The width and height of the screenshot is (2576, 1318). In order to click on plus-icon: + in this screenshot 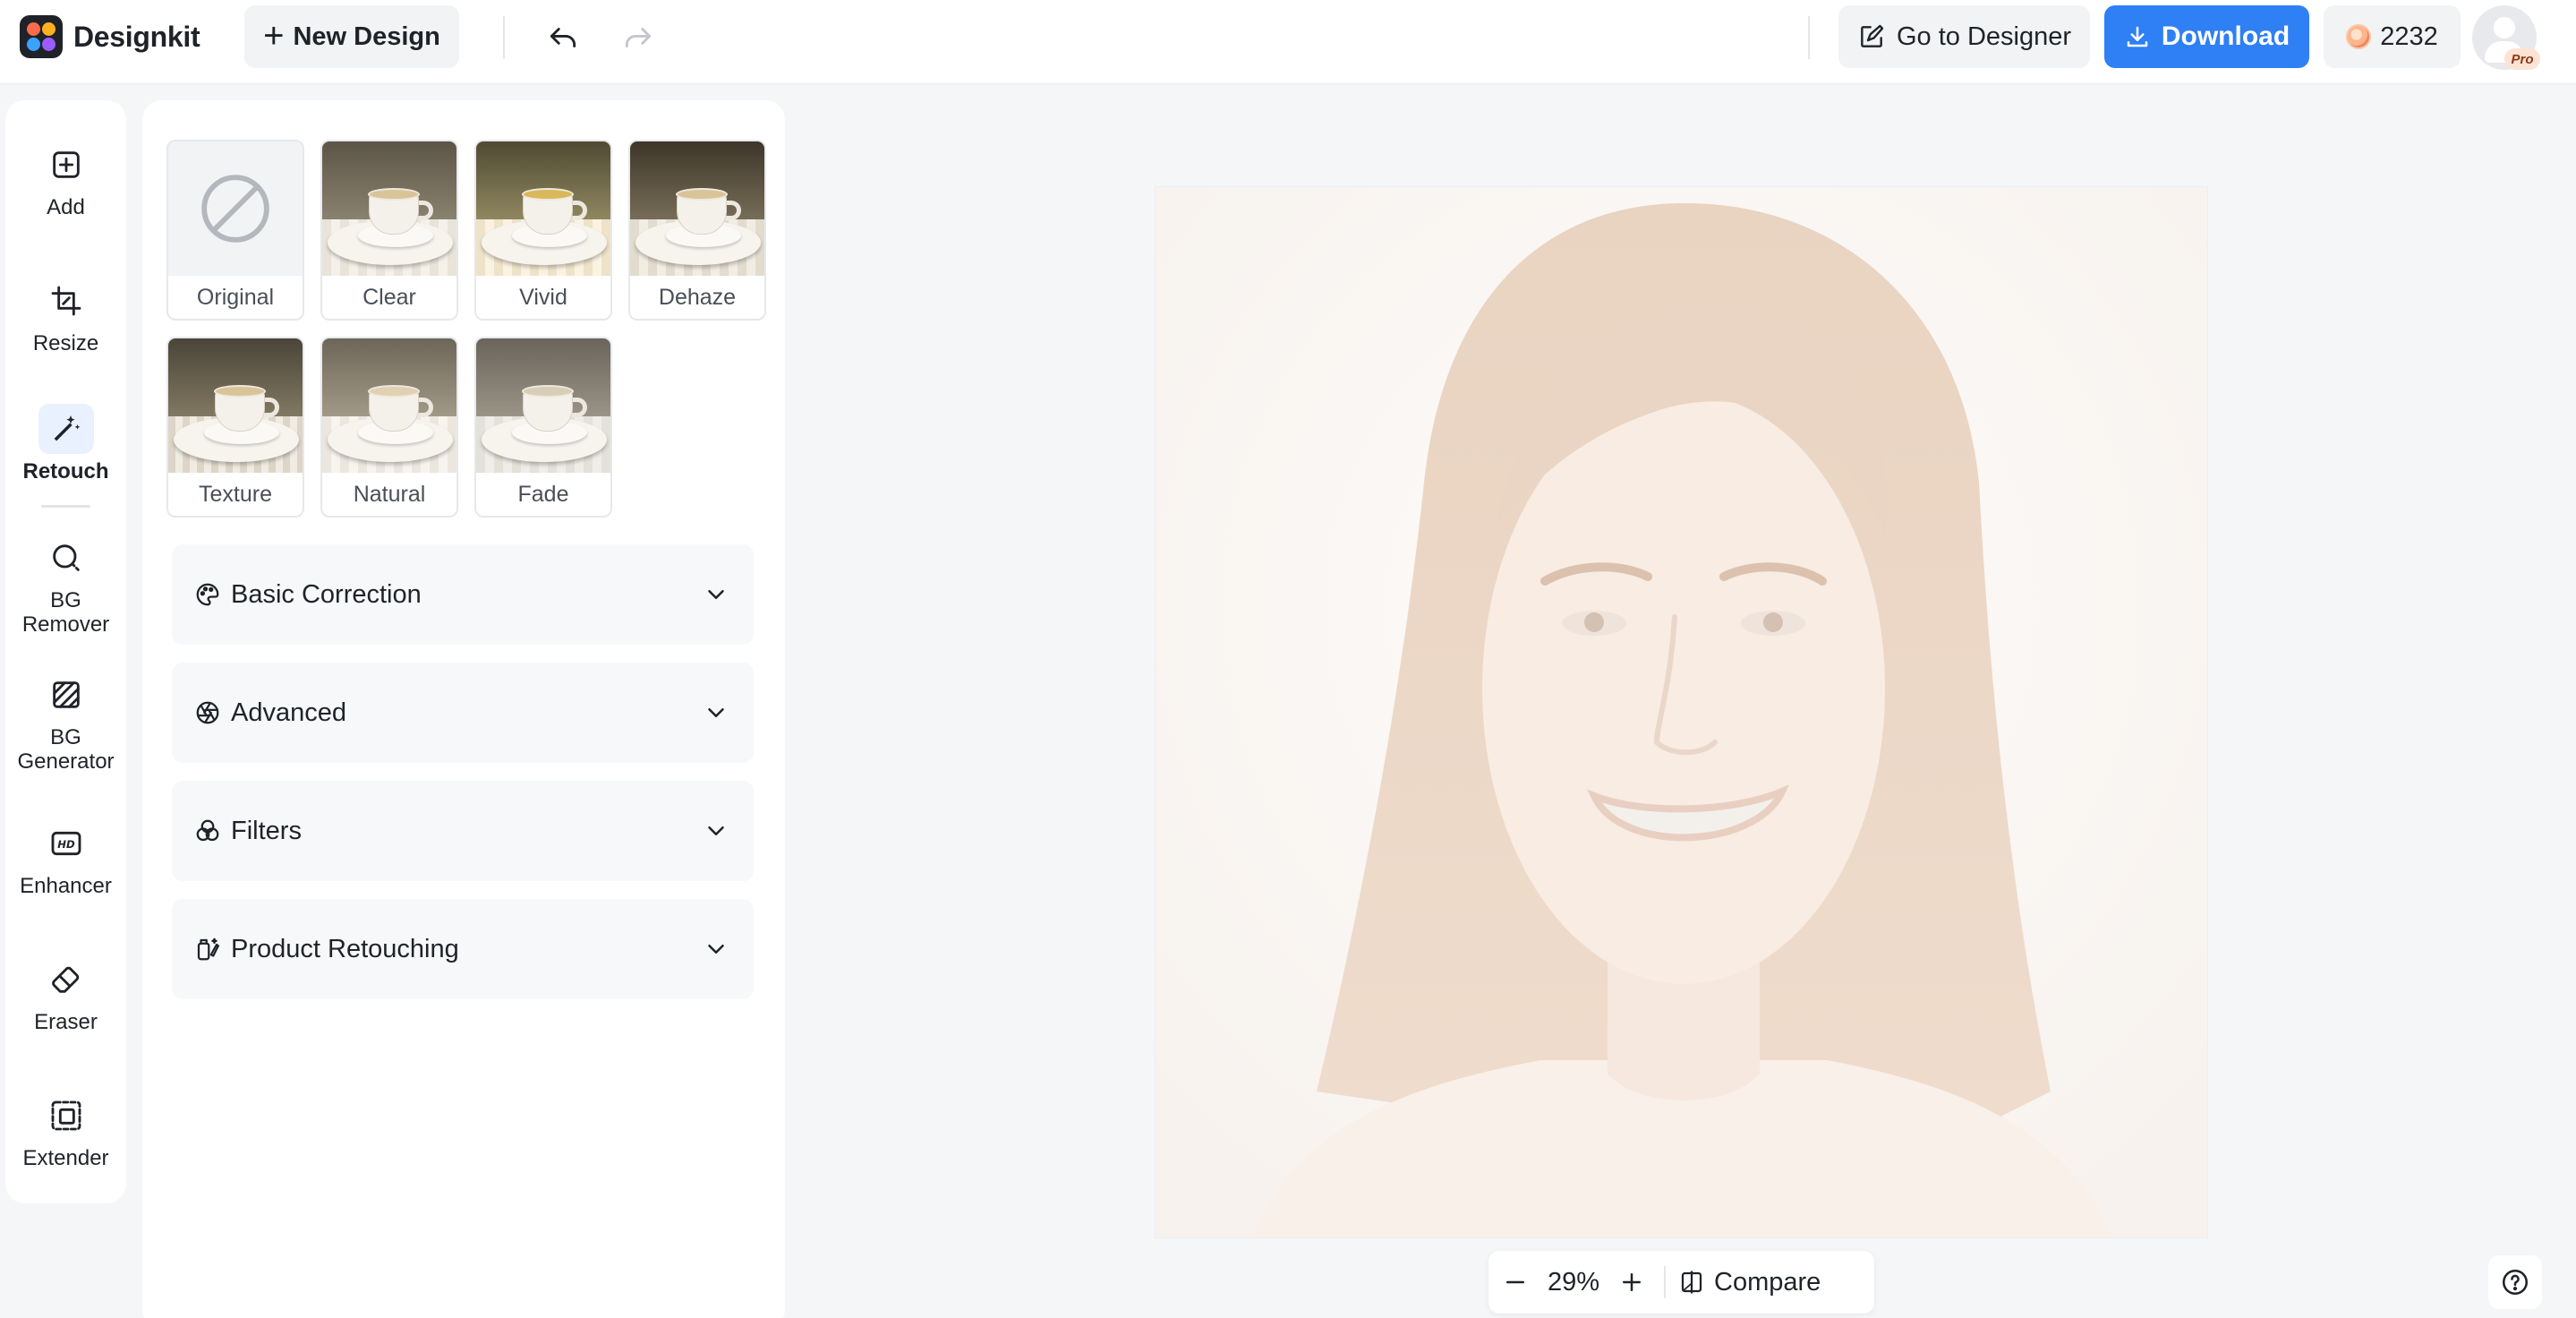, I will do `click(274, 35)`.